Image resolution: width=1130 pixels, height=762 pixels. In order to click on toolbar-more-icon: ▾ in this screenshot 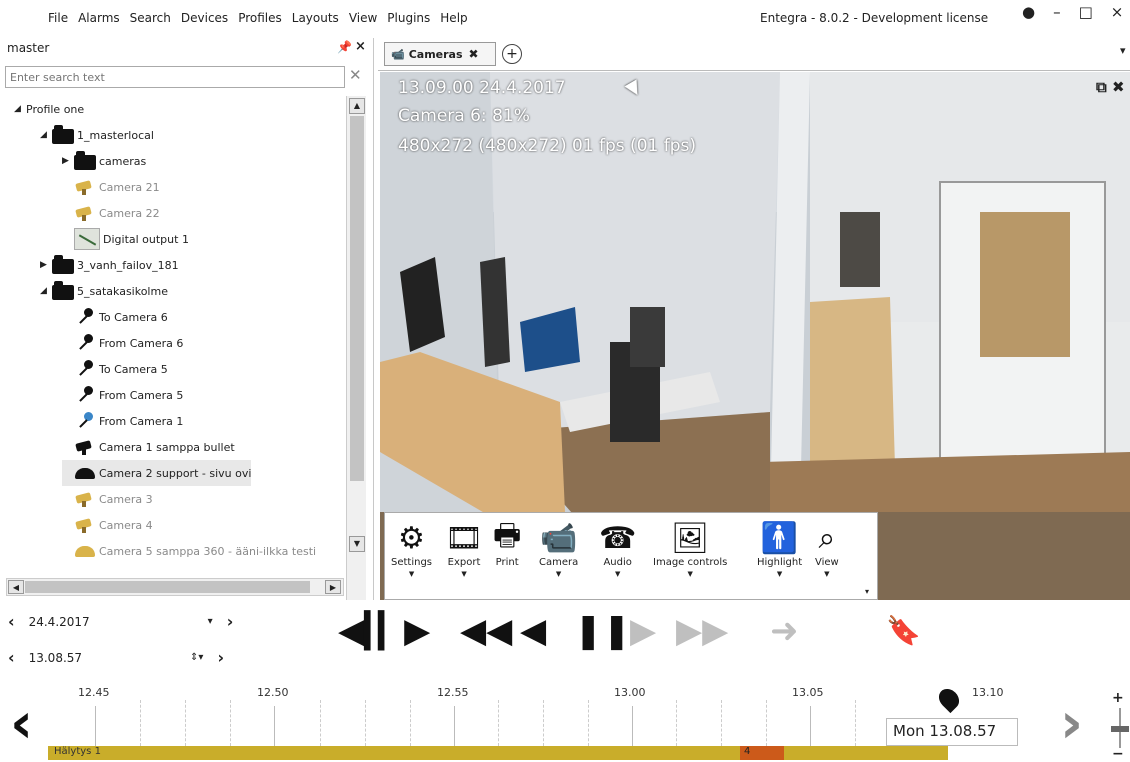, I will do `click(867, 591)`.